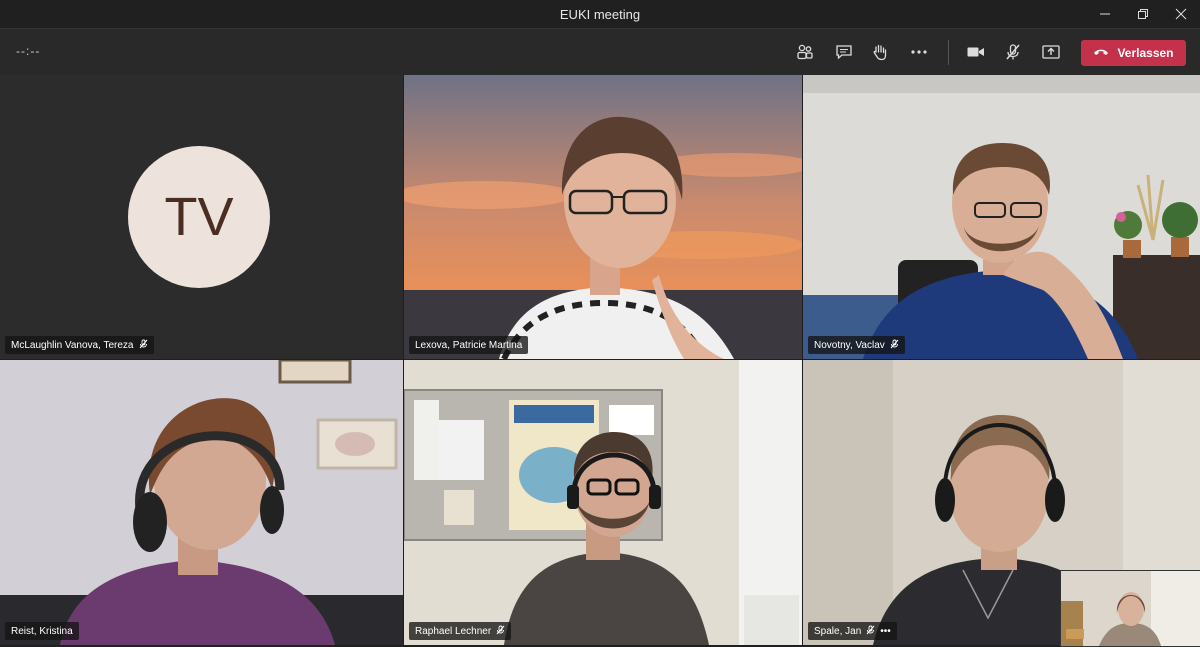 Image resolution: width=1200 pixels, height=647 pixels. I want to click on participant-nameplate: Reist, Kristina, so click(42, 631).